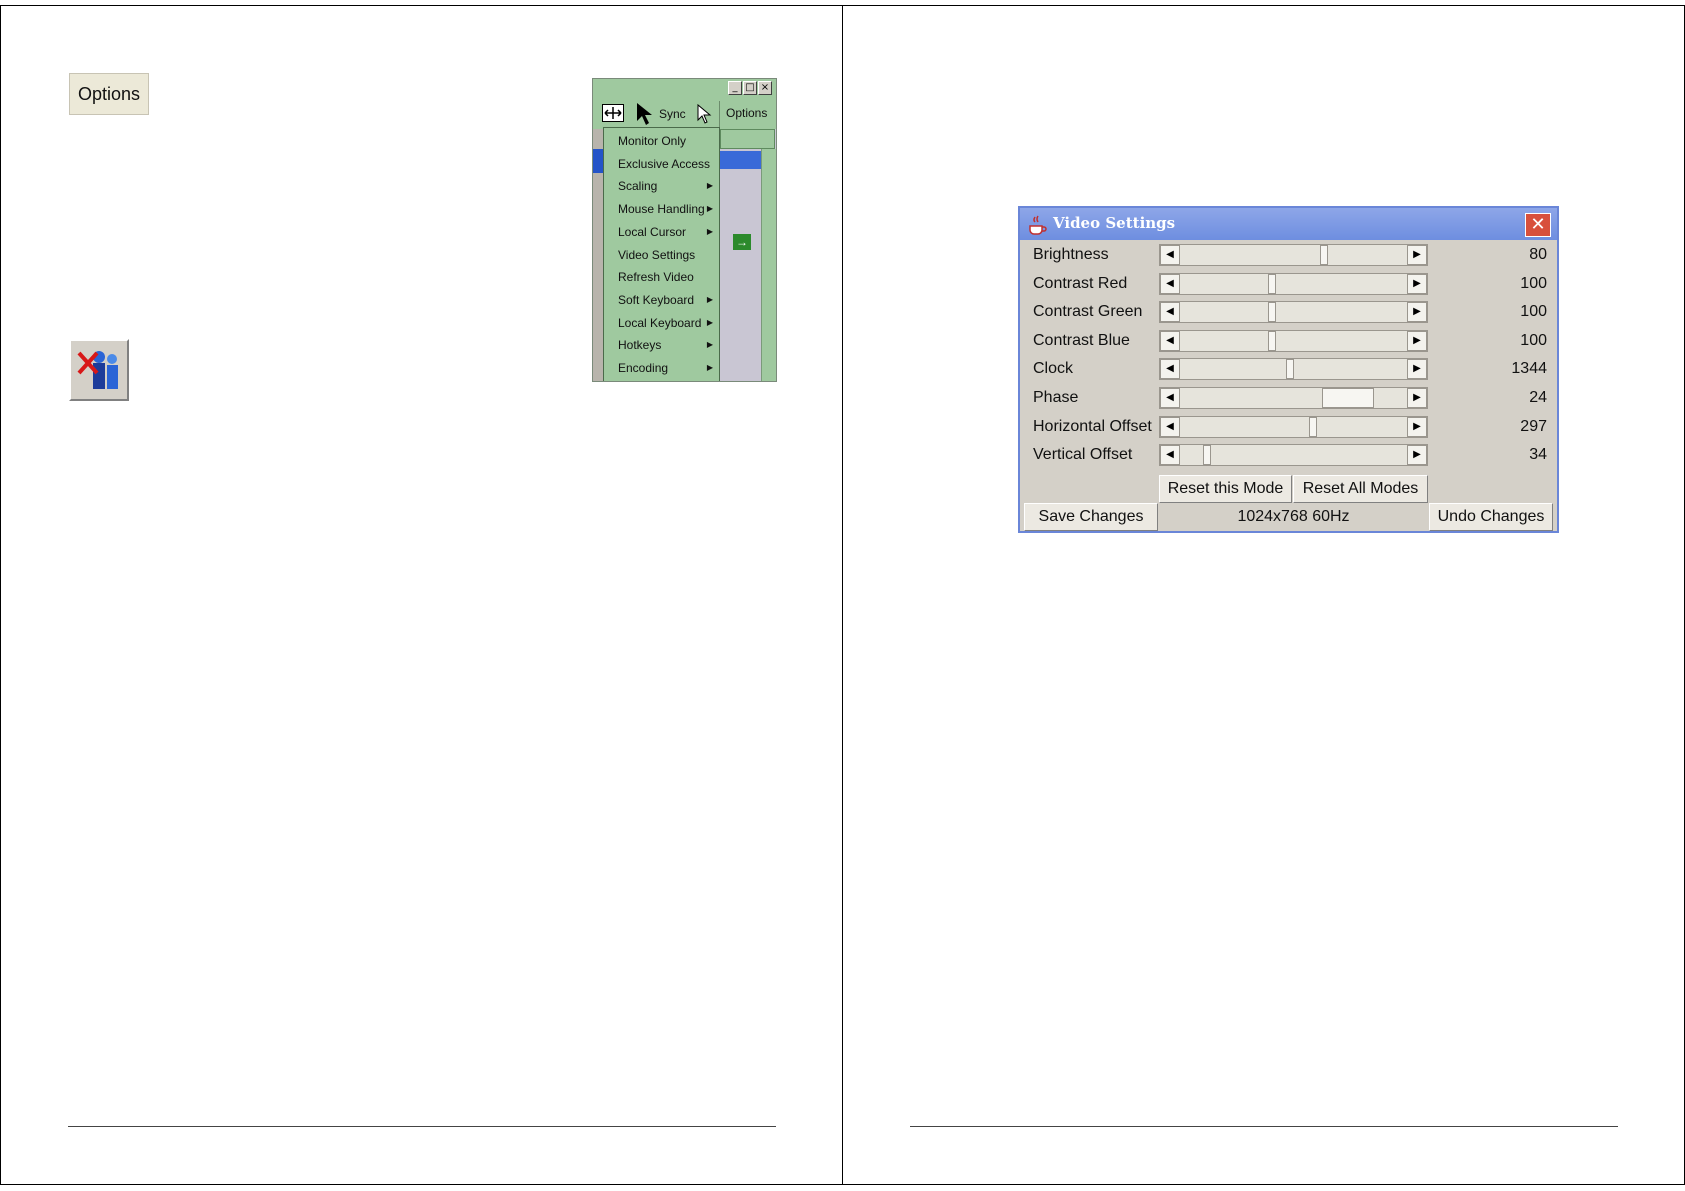 The height and width of the screenshot is (1191, 1685). Describe the element at coordinates (765, 88) in the screenshot. I see `close-icon: ×` at that location.